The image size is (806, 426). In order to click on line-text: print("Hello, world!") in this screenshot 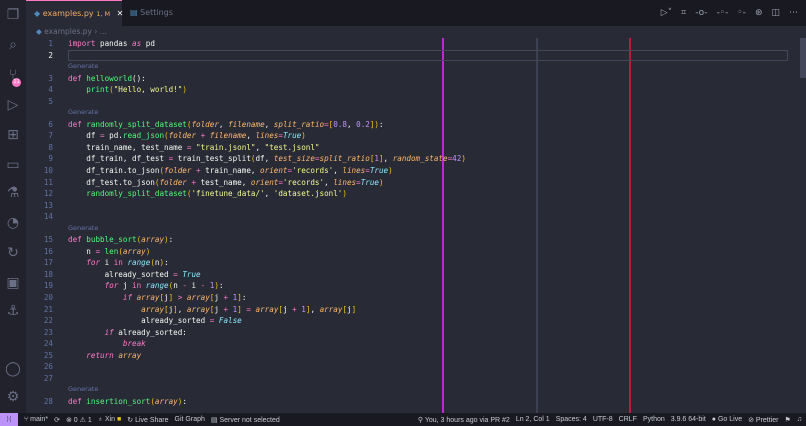, I will do `click(127, 90)`.